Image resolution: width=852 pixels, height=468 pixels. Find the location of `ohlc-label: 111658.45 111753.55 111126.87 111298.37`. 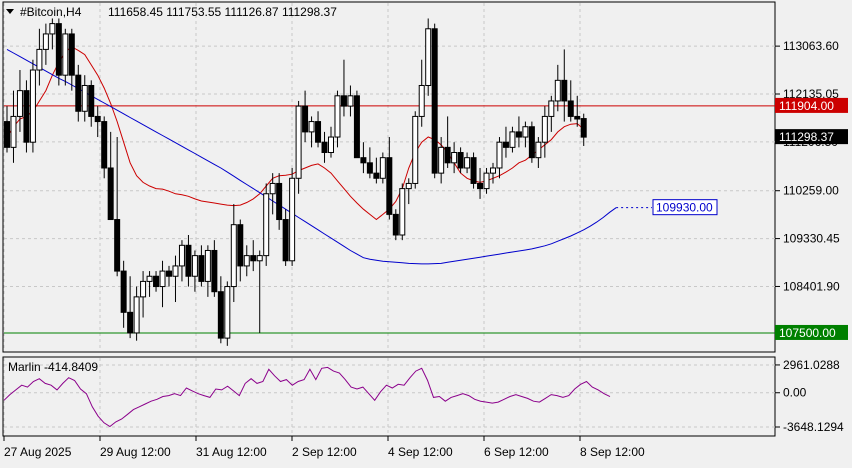

ohlc-label: 111658.45 111753.55 111126.87 111298.37 is located at coordinates (222, 12).